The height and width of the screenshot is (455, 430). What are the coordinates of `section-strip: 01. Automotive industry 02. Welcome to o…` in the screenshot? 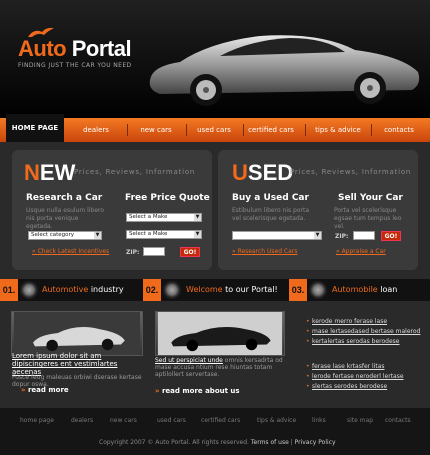 It's located at (215, 290).